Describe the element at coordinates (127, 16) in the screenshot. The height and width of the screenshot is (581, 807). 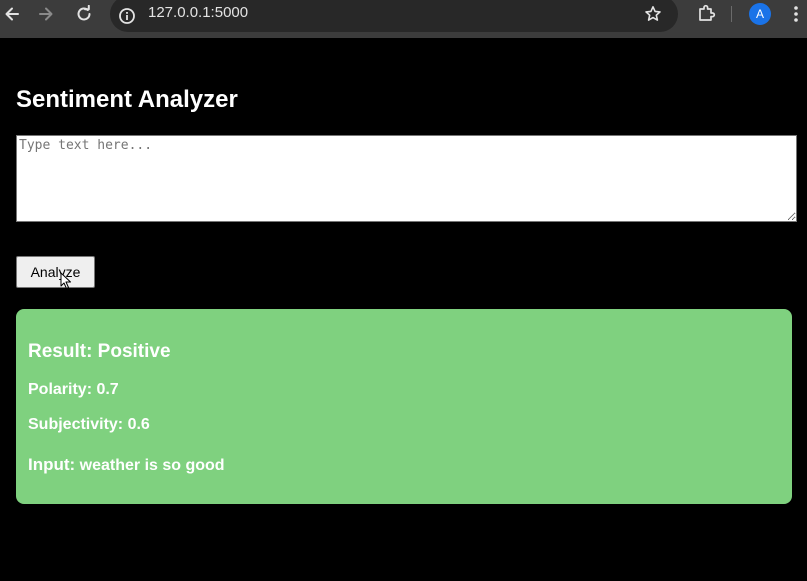
I see `site-info-icon` at that location.